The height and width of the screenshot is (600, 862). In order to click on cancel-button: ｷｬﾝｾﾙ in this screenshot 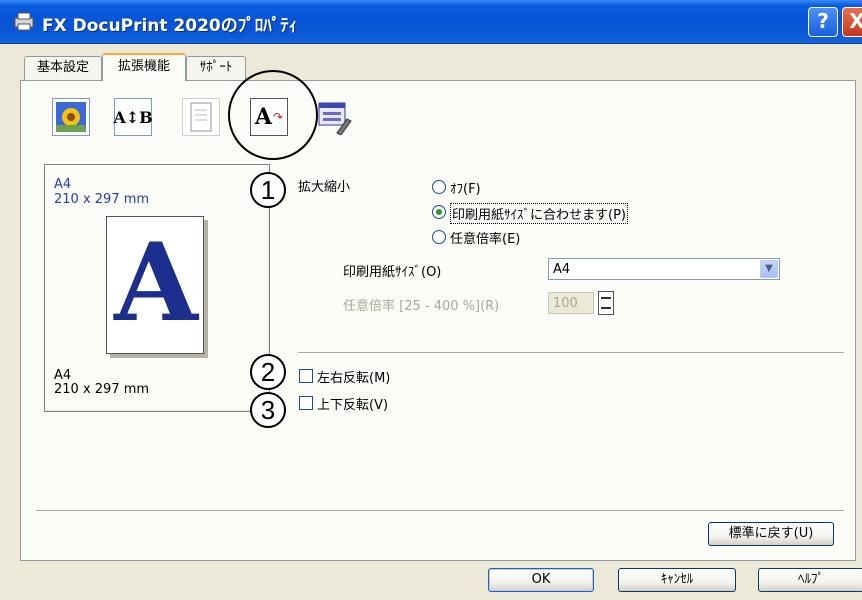, I will do `click(677, 580)`.